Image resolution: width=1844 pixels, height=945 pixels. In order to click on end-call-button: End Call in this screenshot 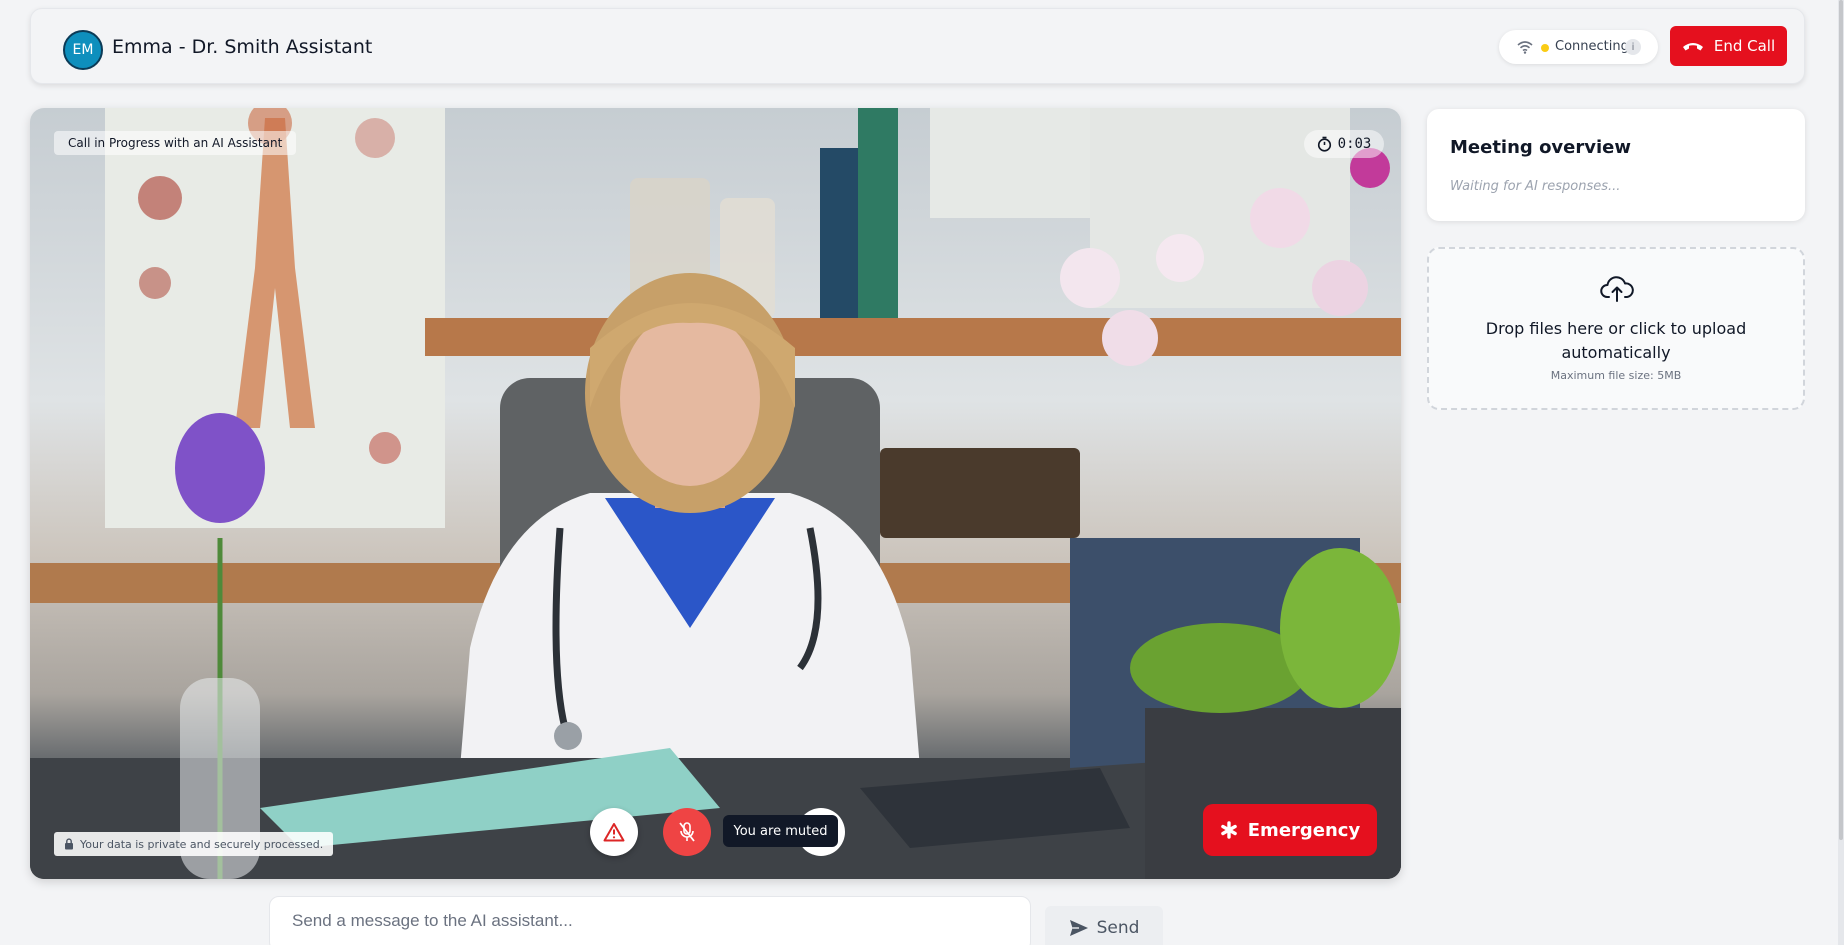, I will do `click(1728, 46)`.